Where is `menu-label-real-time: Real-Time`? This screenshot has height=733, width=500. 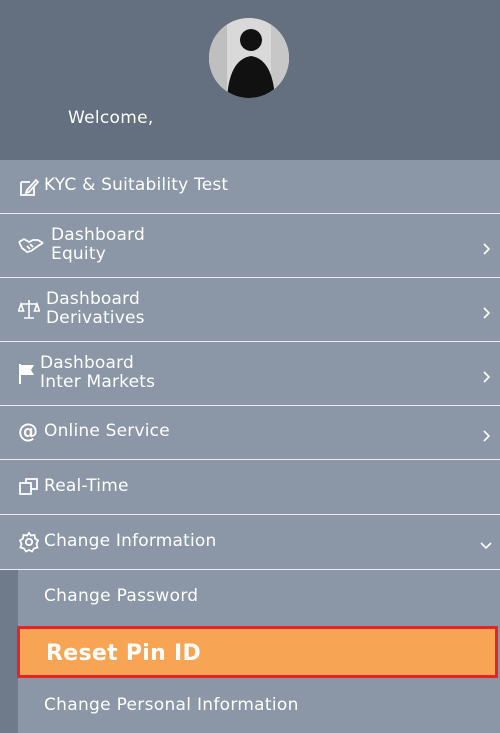 menu-label-real-time: Real-Time is located at coordinates (86, 486).